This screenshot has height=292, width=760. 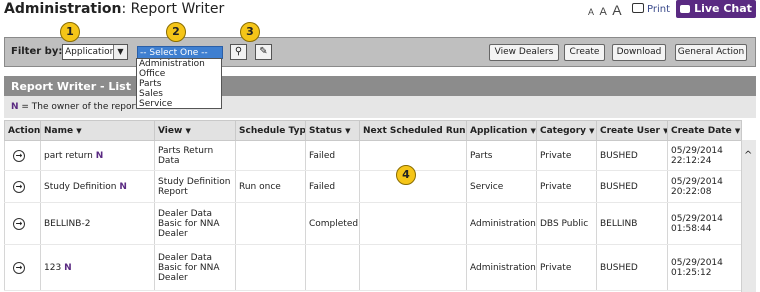 I want to click on dropdown-option: Office, so click(x=179, y=74).